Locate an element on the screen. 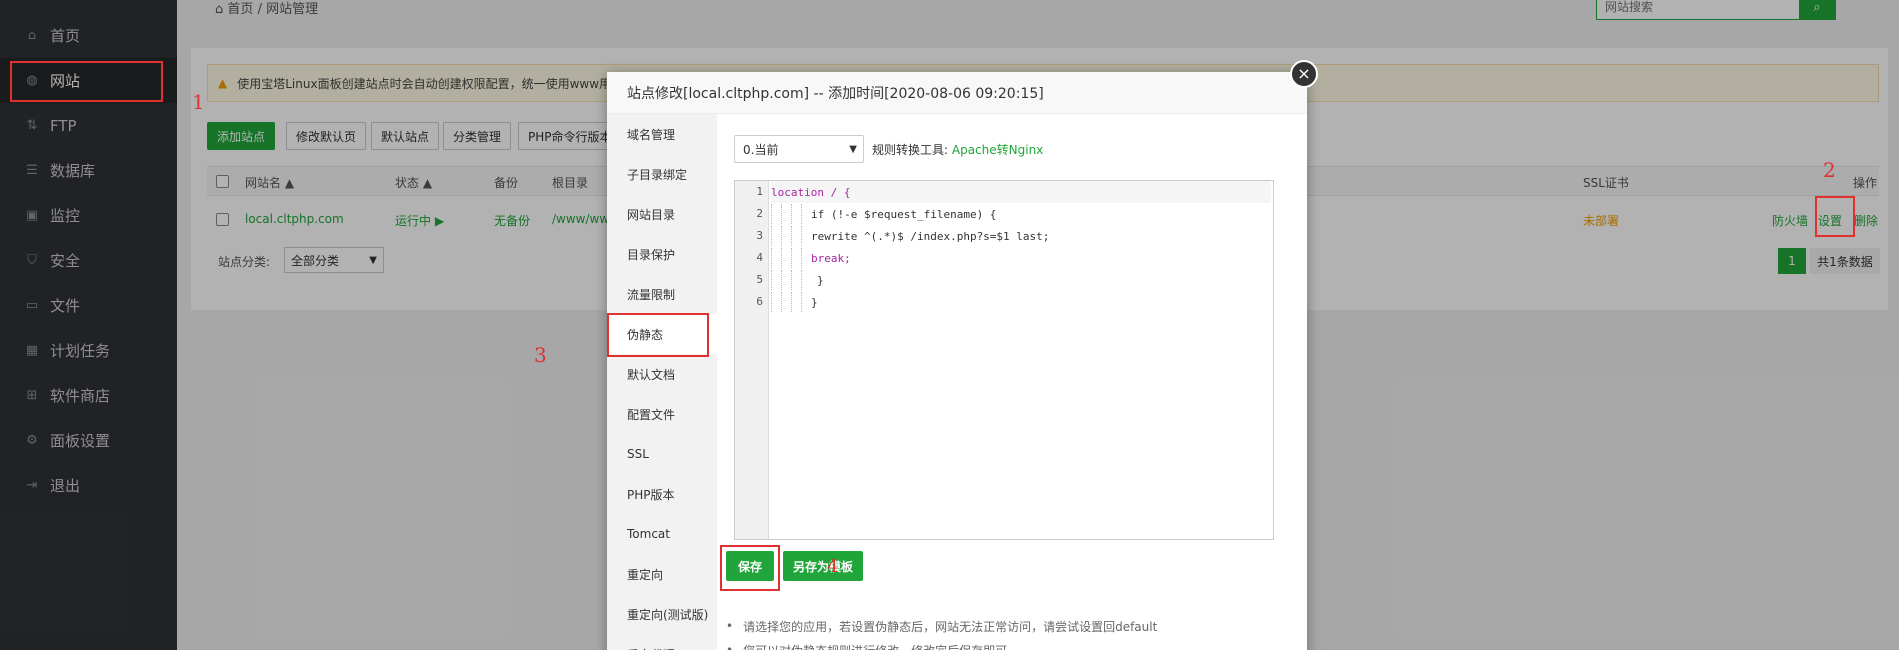 This screenshot has width=1899, height=650. line-number: 6 is located at coordinates (759, 301).